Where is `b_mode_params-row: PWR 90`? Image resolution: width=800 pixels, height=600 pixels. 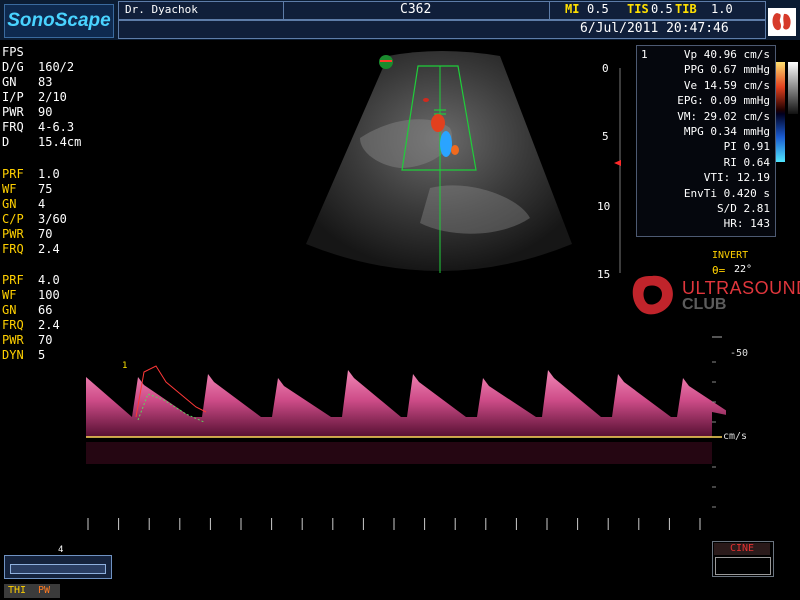
b_mode_params-row: PWR 90 is located at coordinates (27, 112).